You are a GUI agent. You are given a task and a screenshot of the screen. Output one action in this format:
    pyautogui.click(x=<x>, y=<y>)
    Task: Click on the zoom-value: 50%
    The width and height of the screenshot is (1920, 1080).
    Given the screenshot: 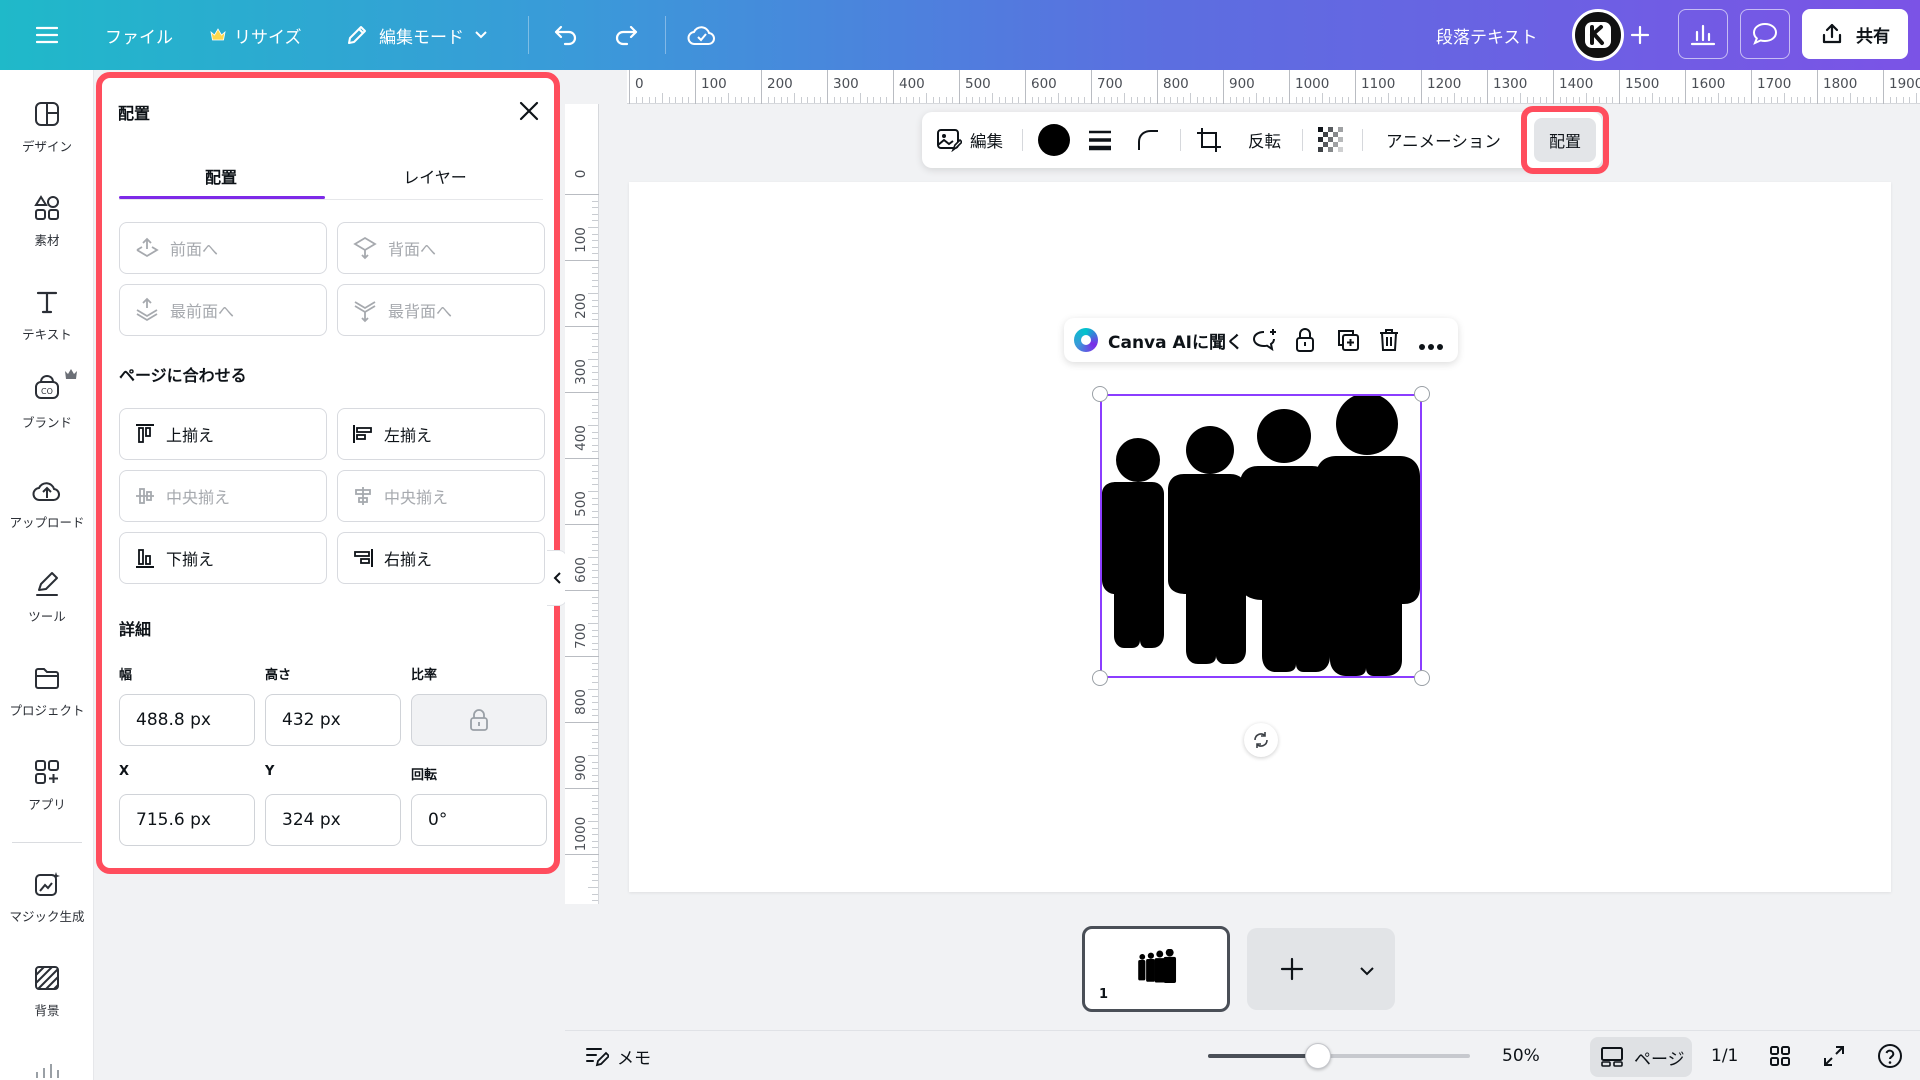 What is the action you would take?
    pyautogui.click(x=1521, y=1055)
    